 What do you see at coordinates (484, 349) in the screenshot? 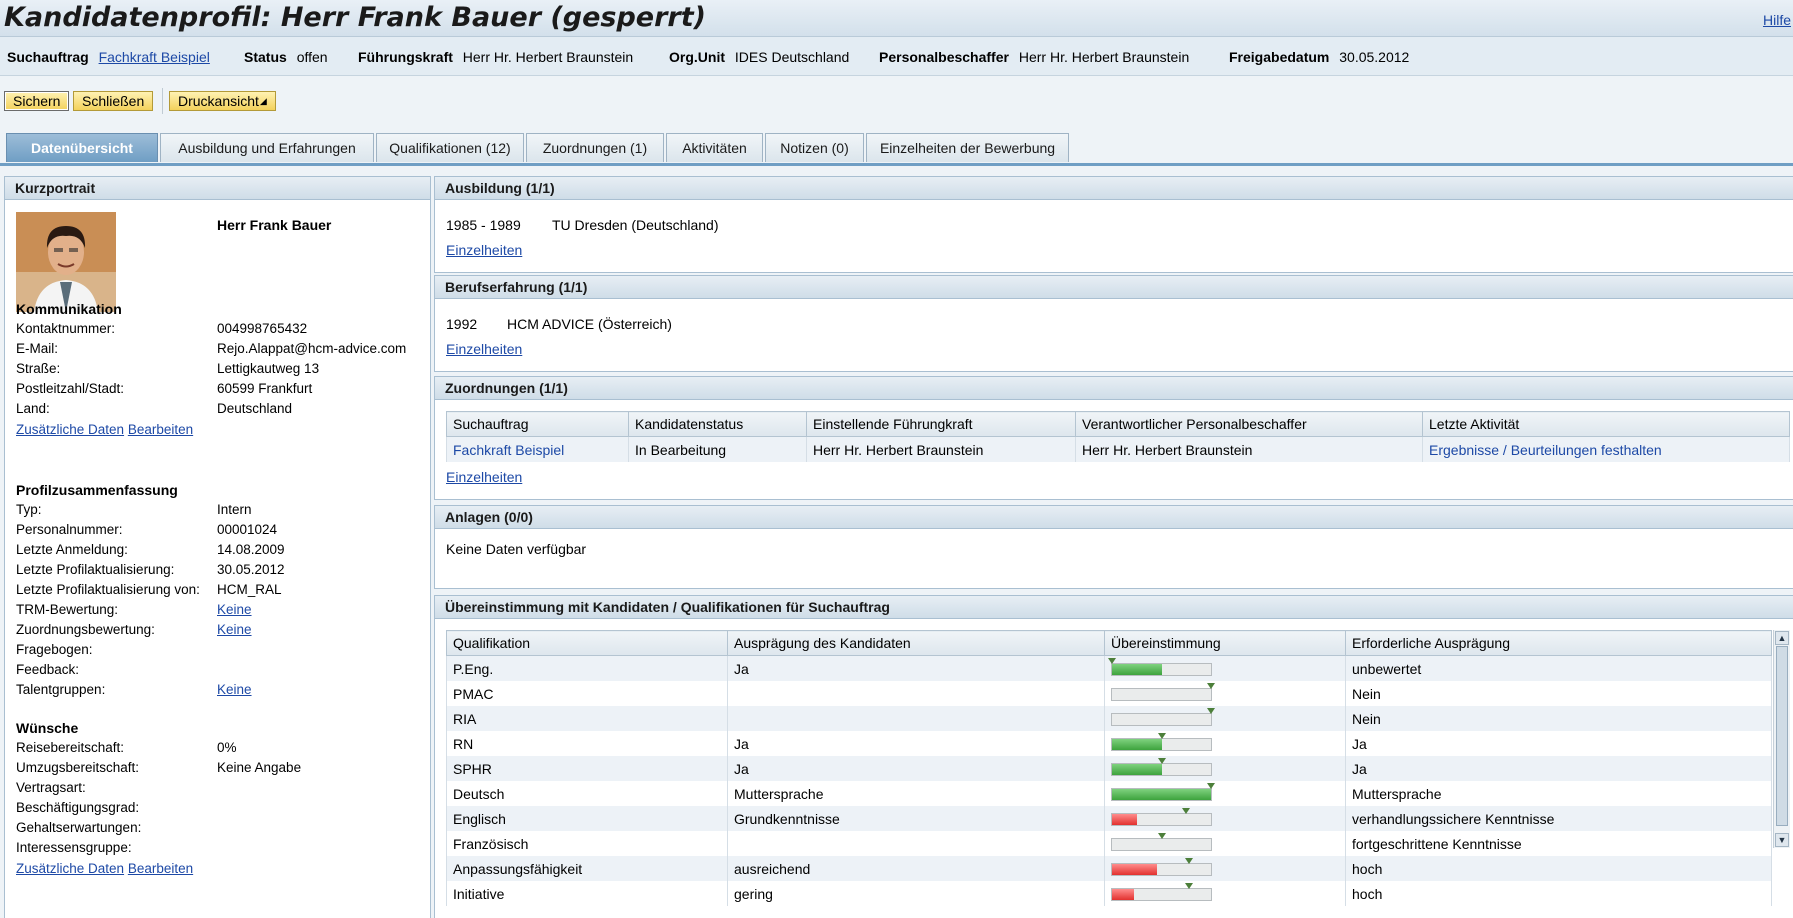
I see `experience-details-link: Einzelheiten` at bounding box center [484, 349].